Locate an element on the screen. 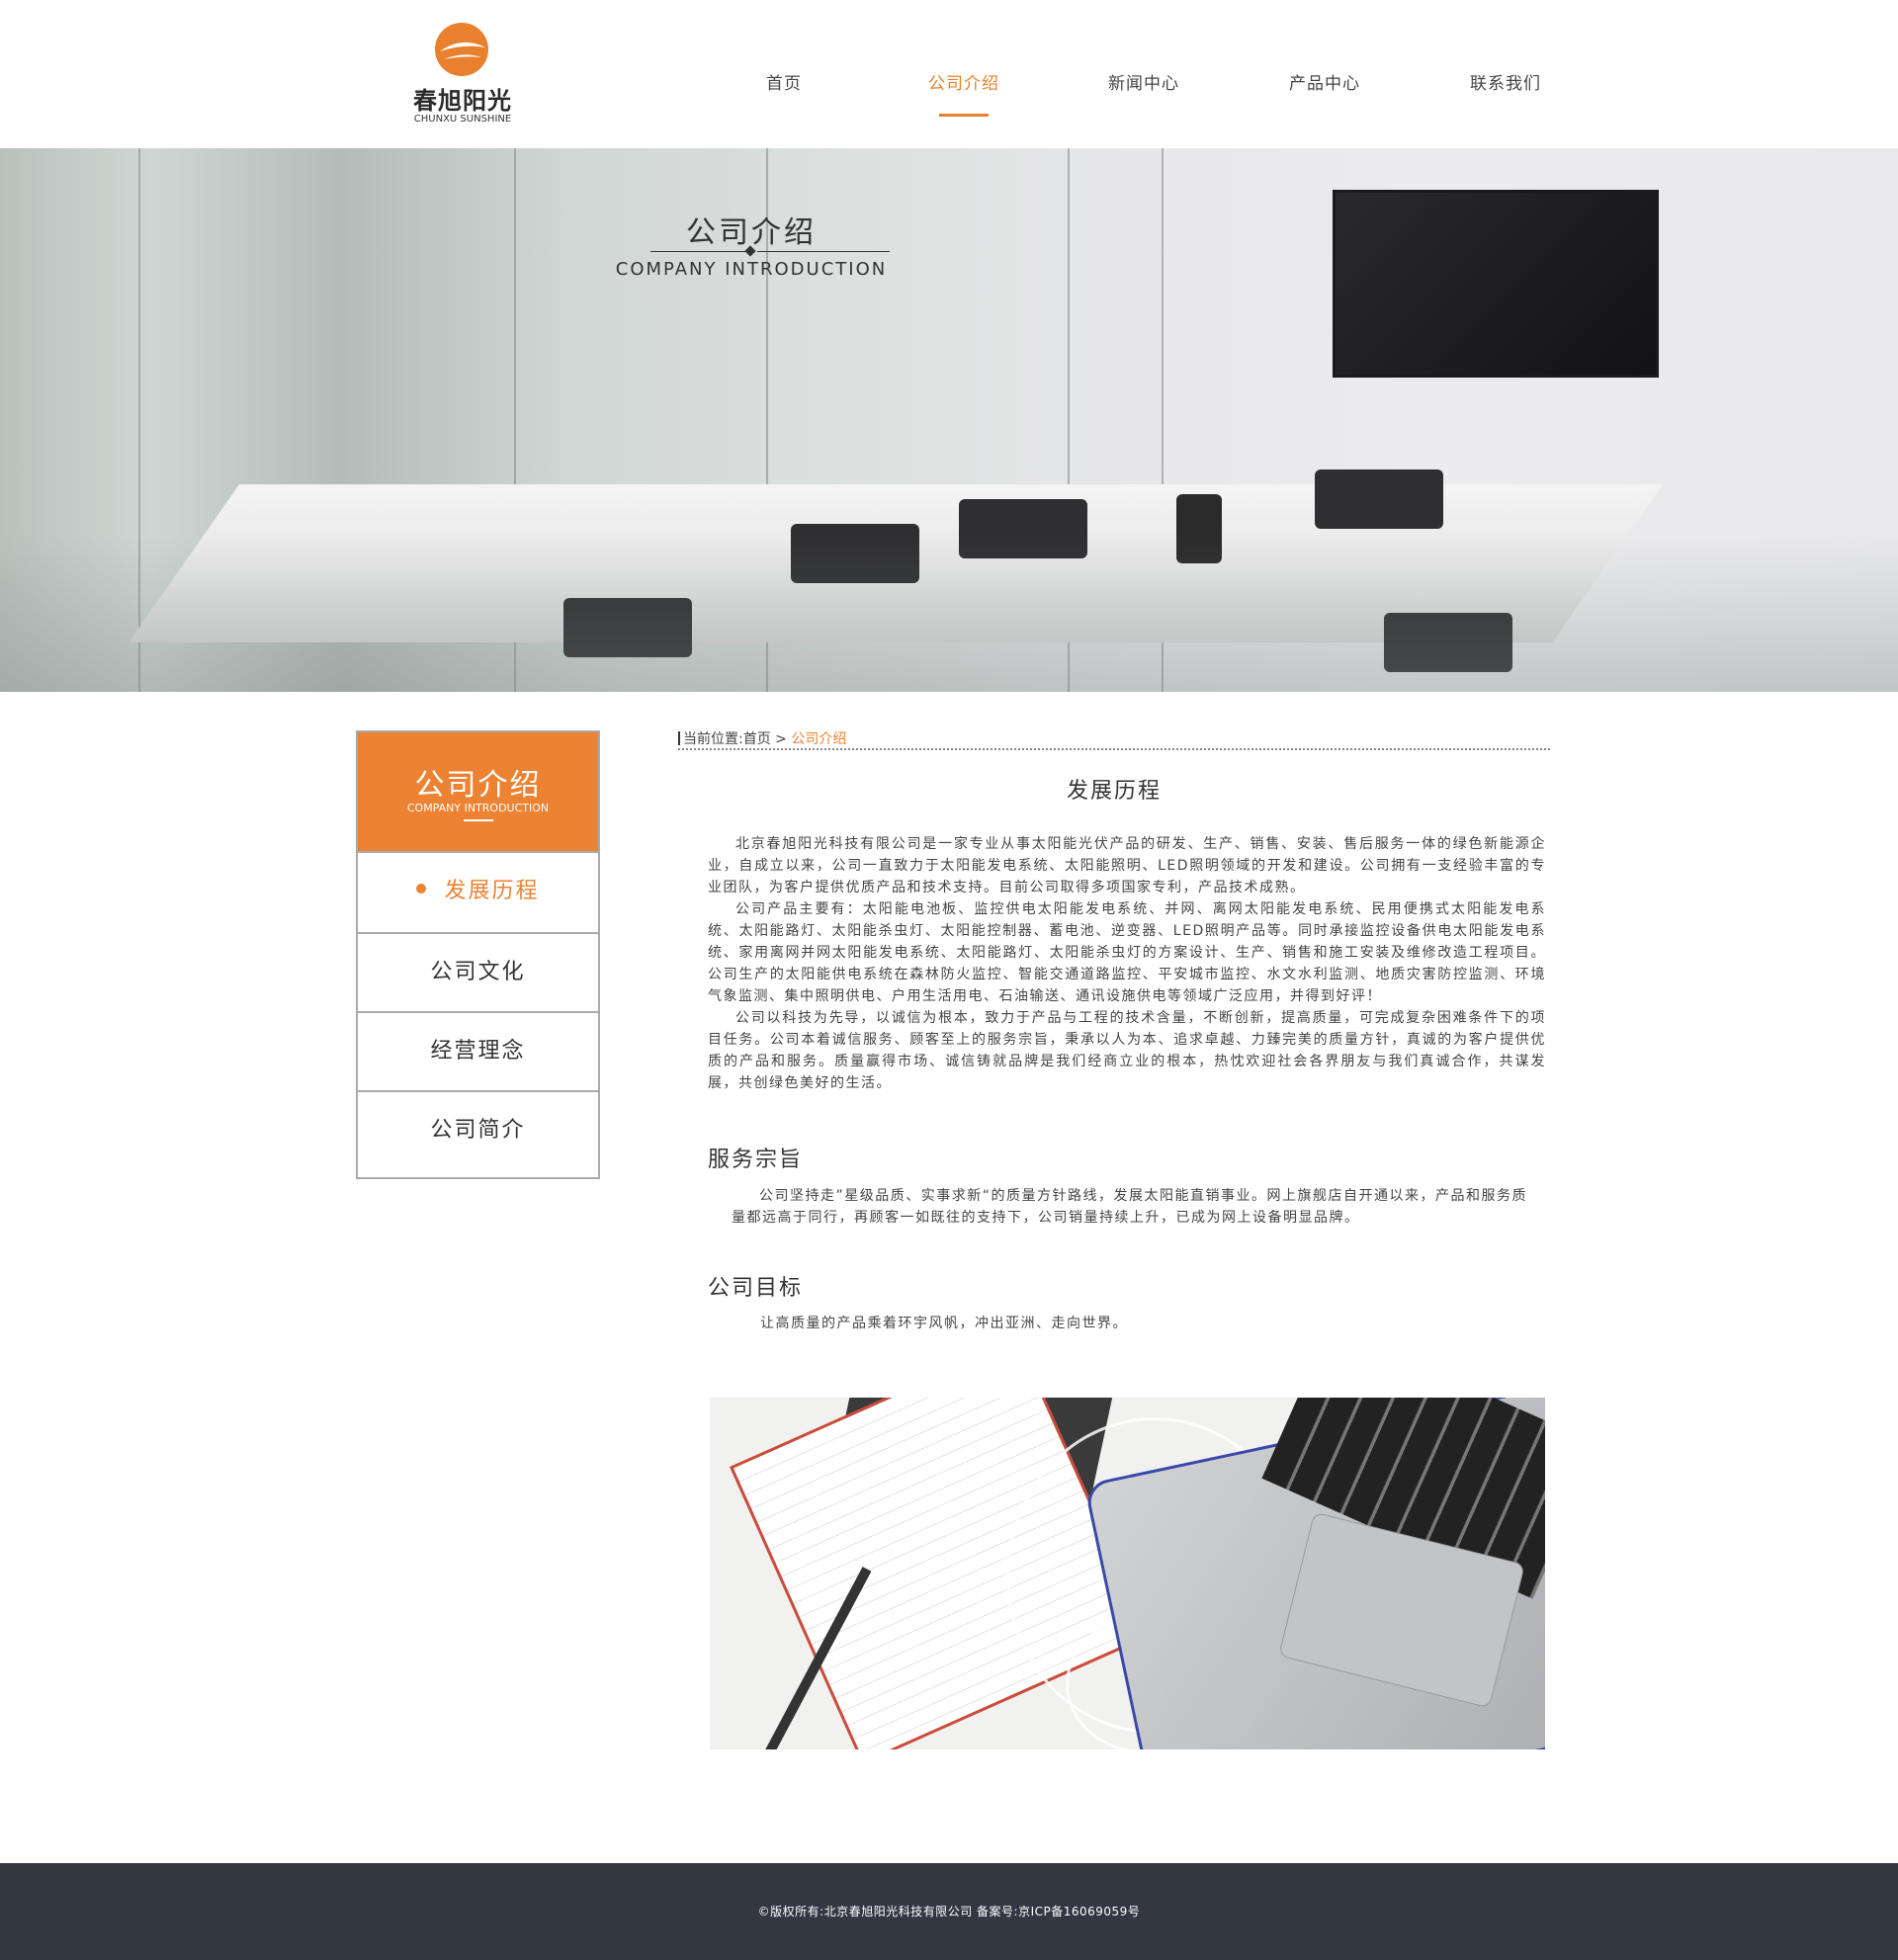 This screenshot has width=1898, height=1960. crumb-home-link: 首页 is located at coordinates (757, 739).